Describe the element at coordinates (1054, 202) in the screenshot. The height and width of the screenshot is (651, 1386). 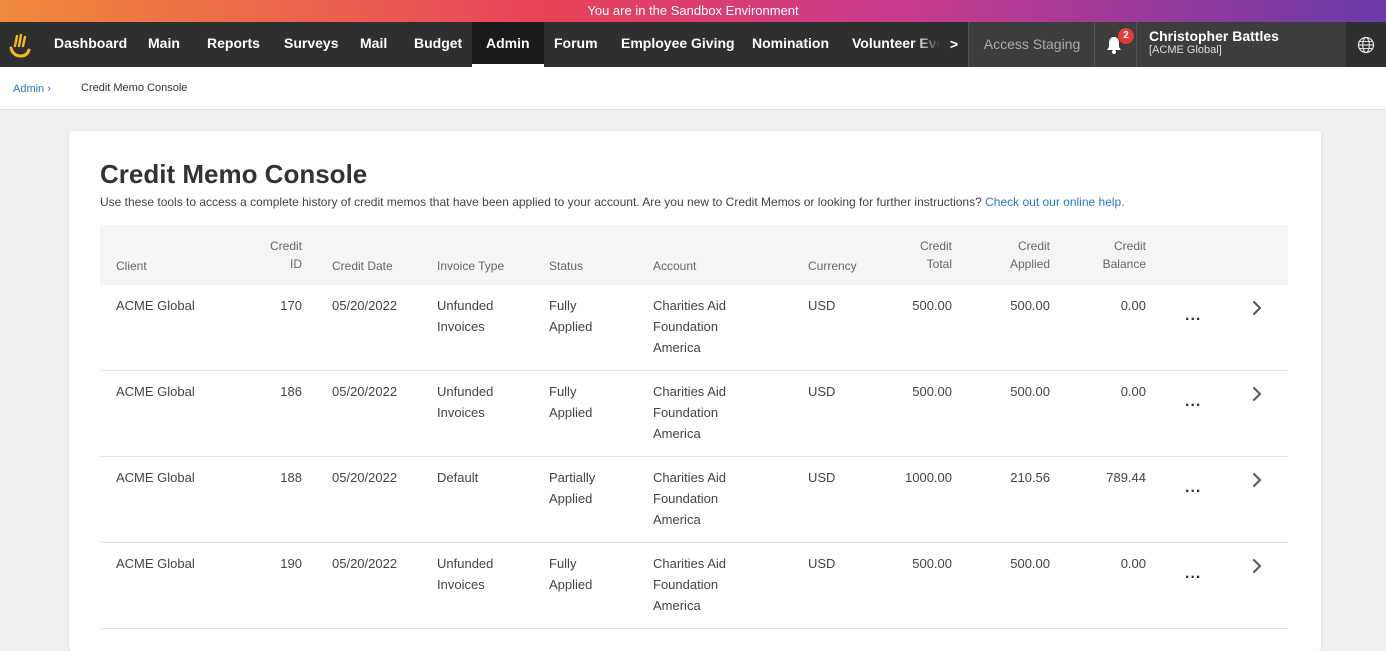
I see `online-help-link: Check out our online help.` at that location.